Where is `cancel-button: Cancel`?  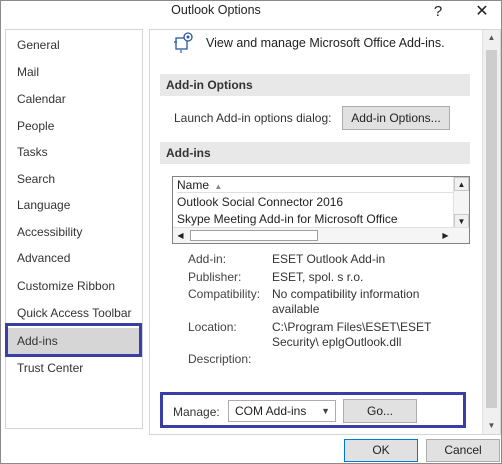
cancel-button: Cancel is located at coordinates (463, 450).